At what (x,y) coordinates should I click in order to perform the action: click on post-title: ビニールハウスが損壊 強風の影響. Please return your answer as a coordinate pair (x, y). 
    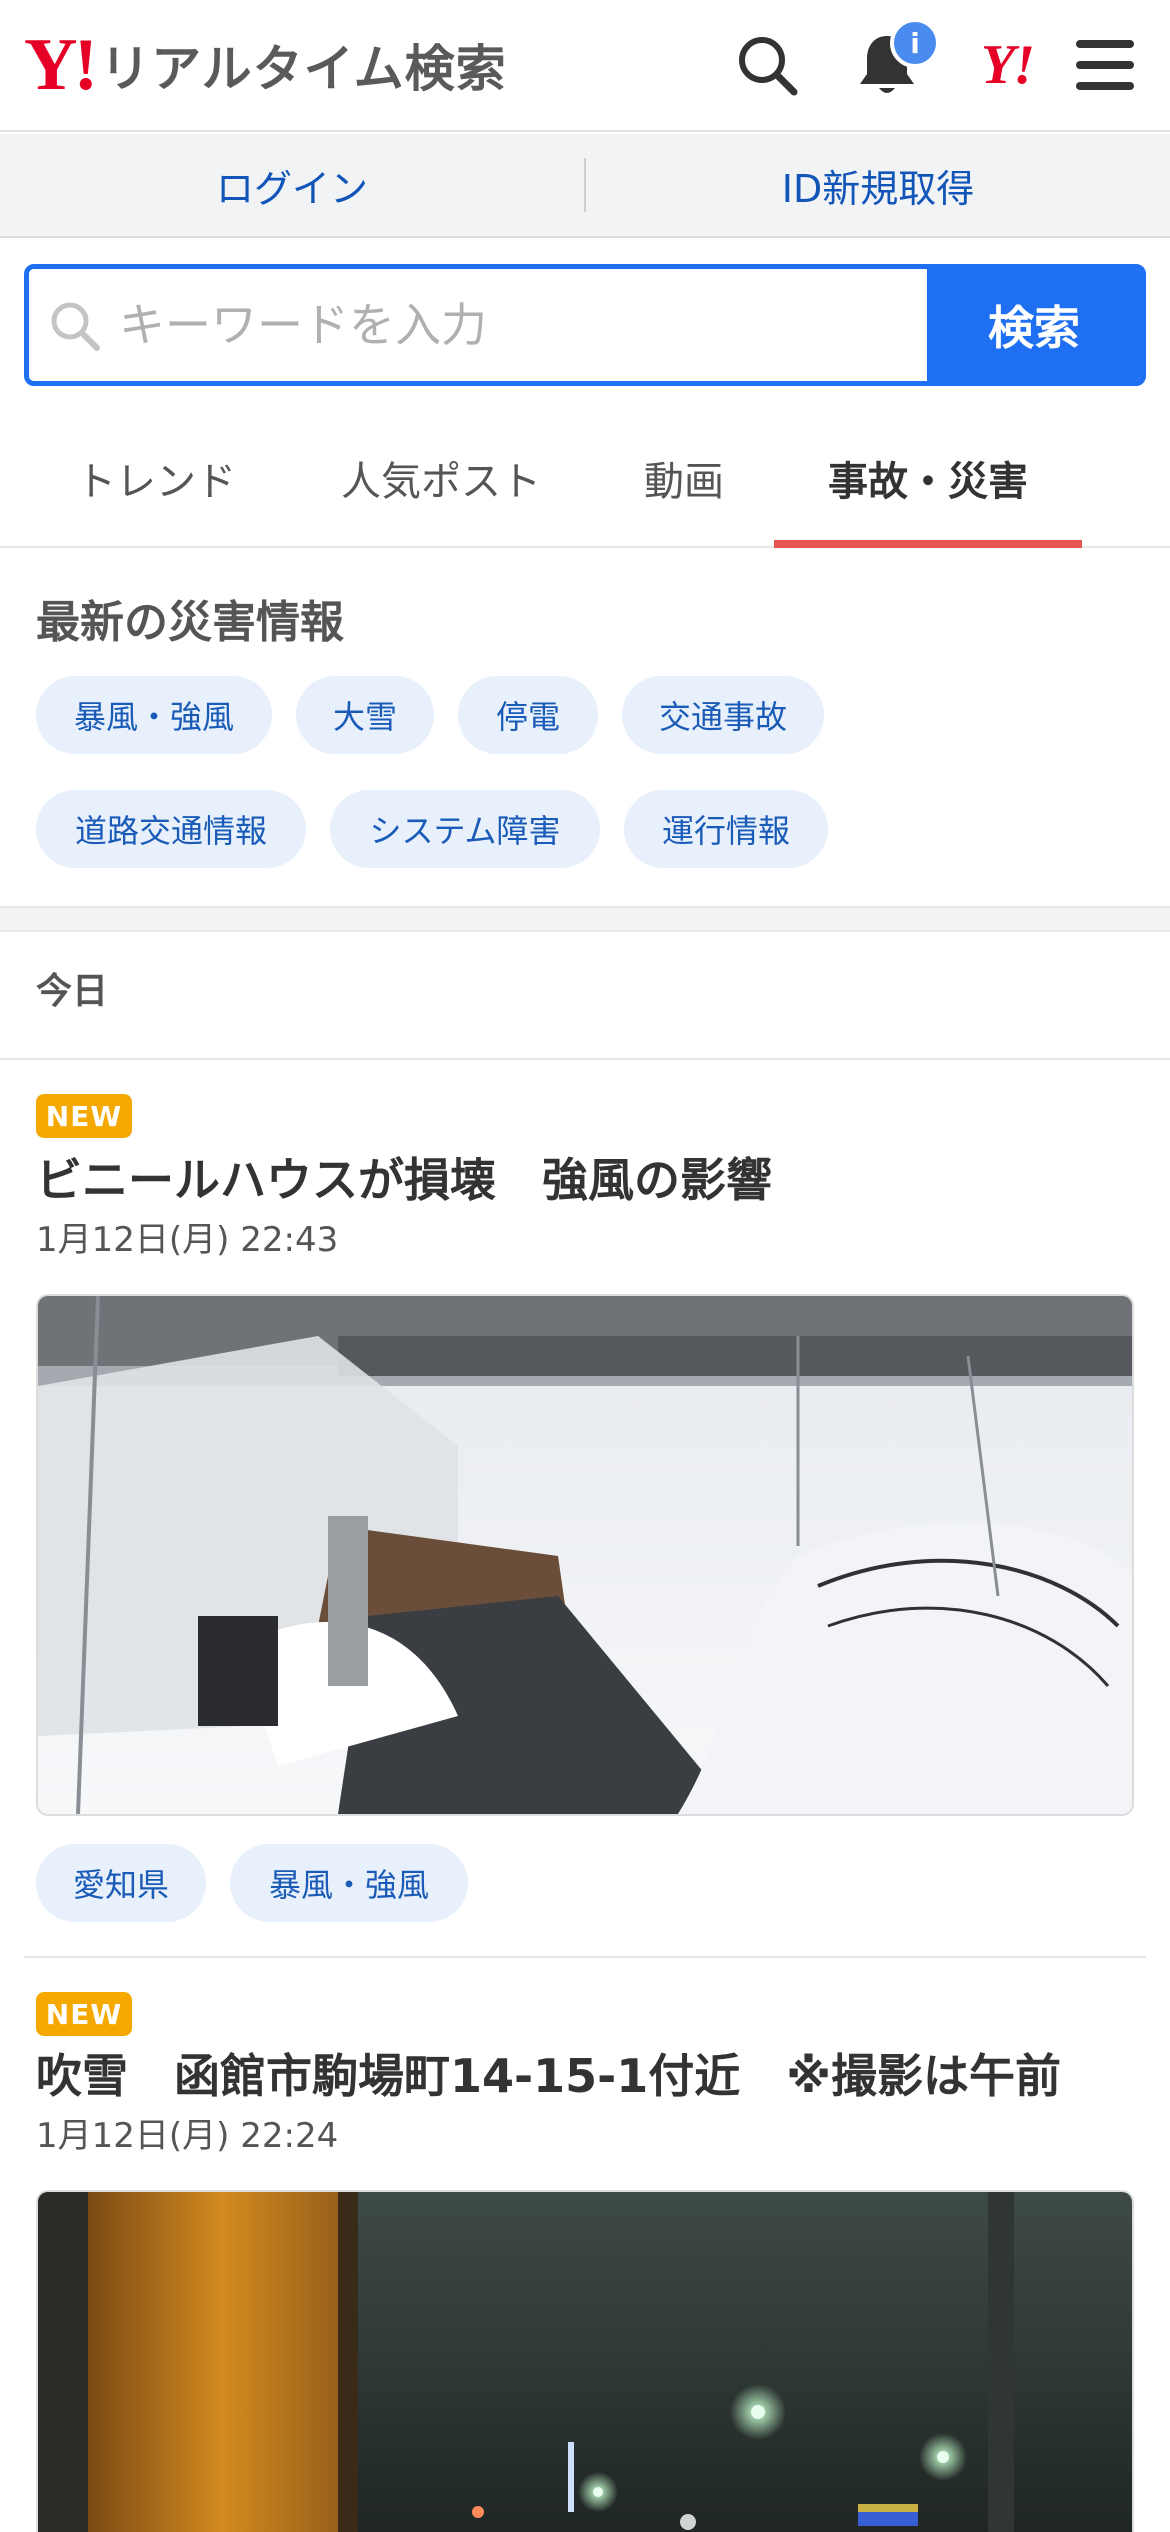
    Looking at the image, I should click on (404, 1177).